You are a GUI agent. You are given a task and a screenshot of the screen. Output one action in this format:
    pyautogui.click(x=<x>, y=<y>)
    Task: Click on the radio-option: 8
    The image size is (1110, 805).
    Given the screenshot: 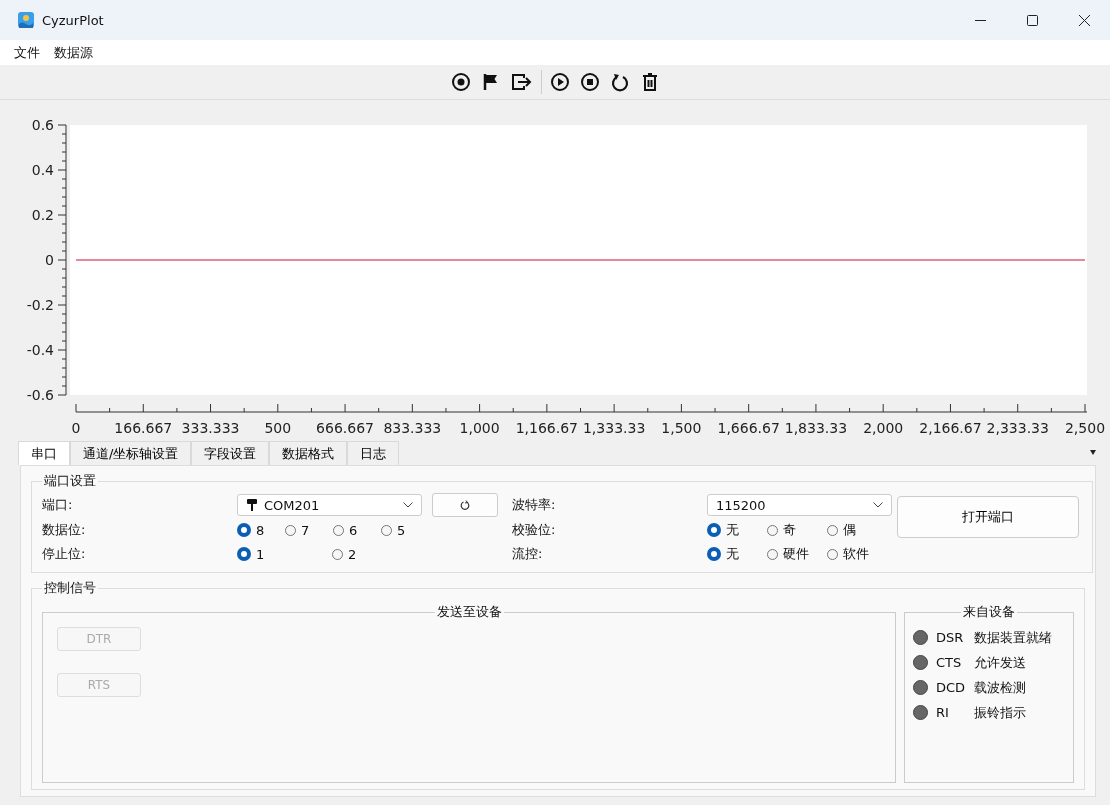 What is the action you would take?
    pyautogui.click(x=251, y=530)
    